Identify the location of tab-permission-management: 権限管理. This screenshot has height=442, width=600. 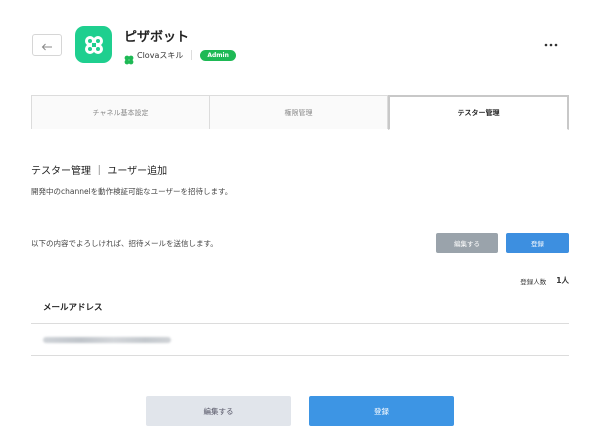
(299, 112).